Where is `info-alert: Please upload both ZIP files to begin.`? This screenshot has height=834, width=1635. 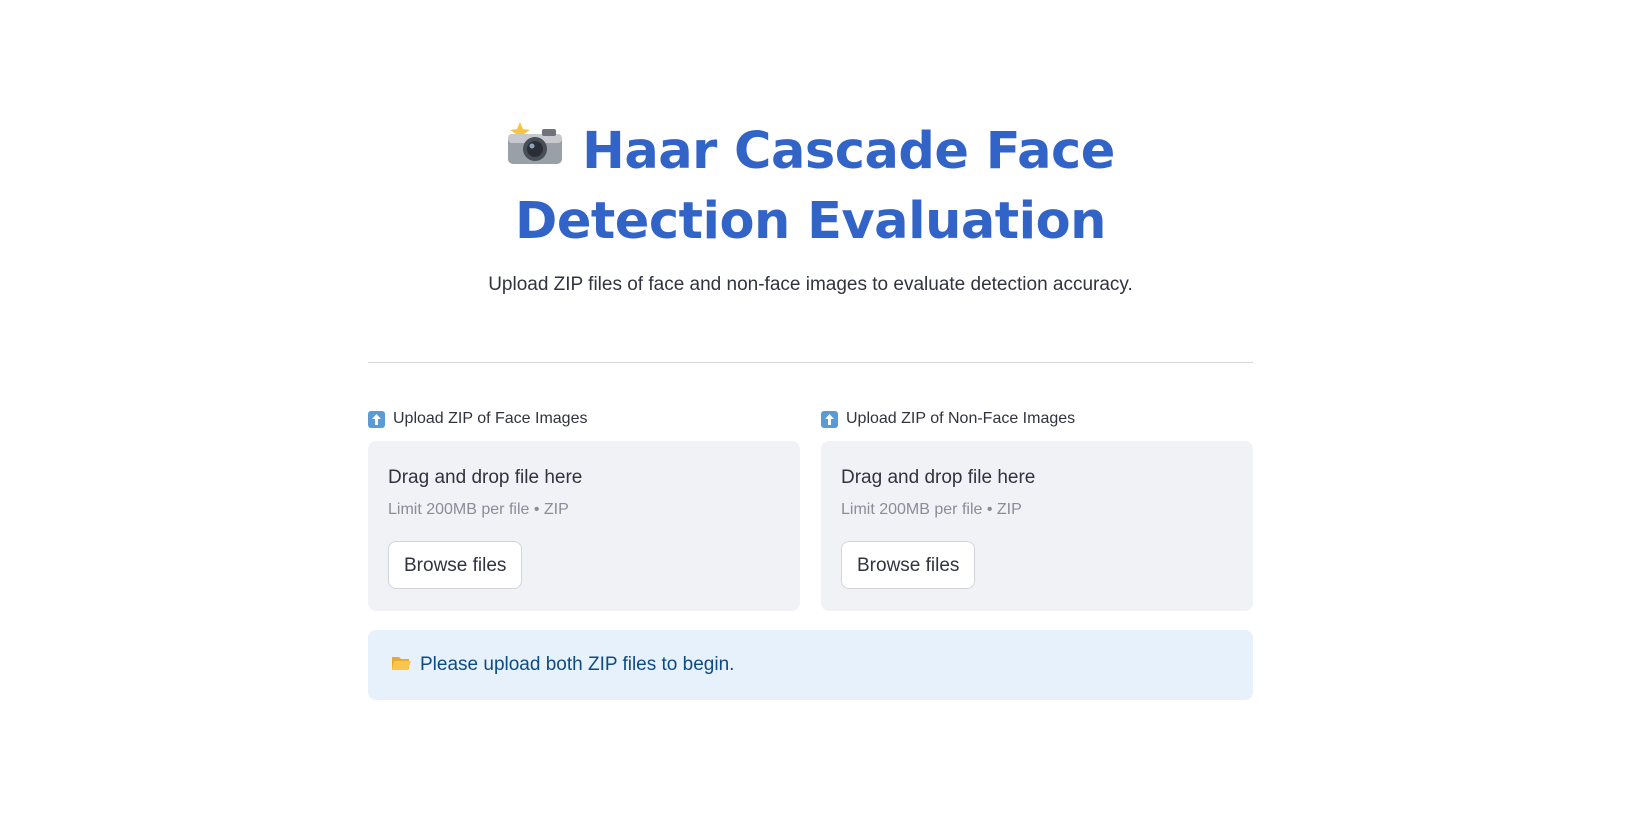 info-alert: Please upload both ZIP files to begin. is located at coordinates (810, 665).